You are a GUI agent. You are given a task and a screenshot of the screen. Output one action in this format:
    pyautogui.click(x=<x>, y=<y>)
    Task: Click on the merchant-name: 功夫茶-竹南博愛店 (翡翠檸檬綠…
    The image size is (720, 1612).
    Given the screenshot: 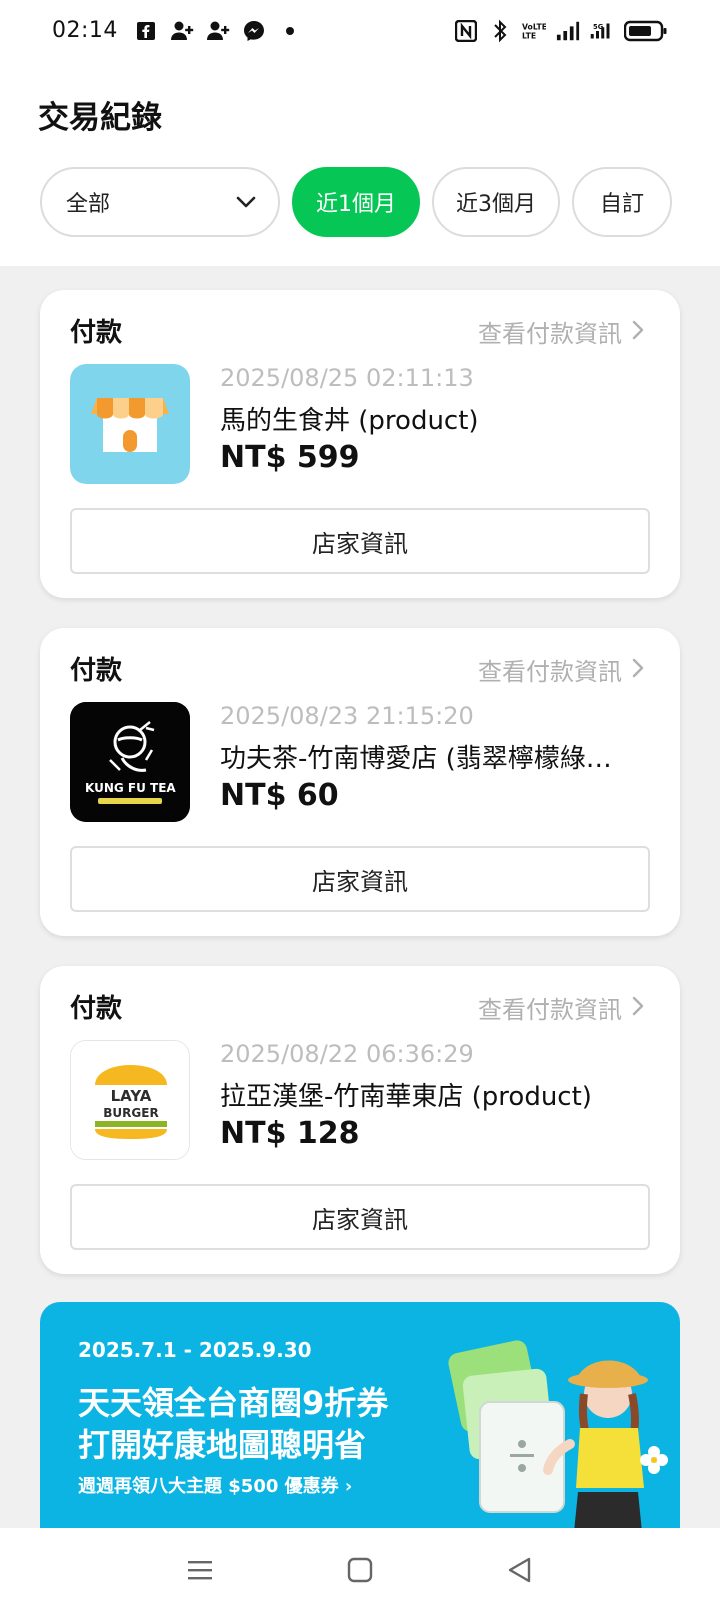 What is the action you would take?
    pyautogui.click(x=416, y=759)
    